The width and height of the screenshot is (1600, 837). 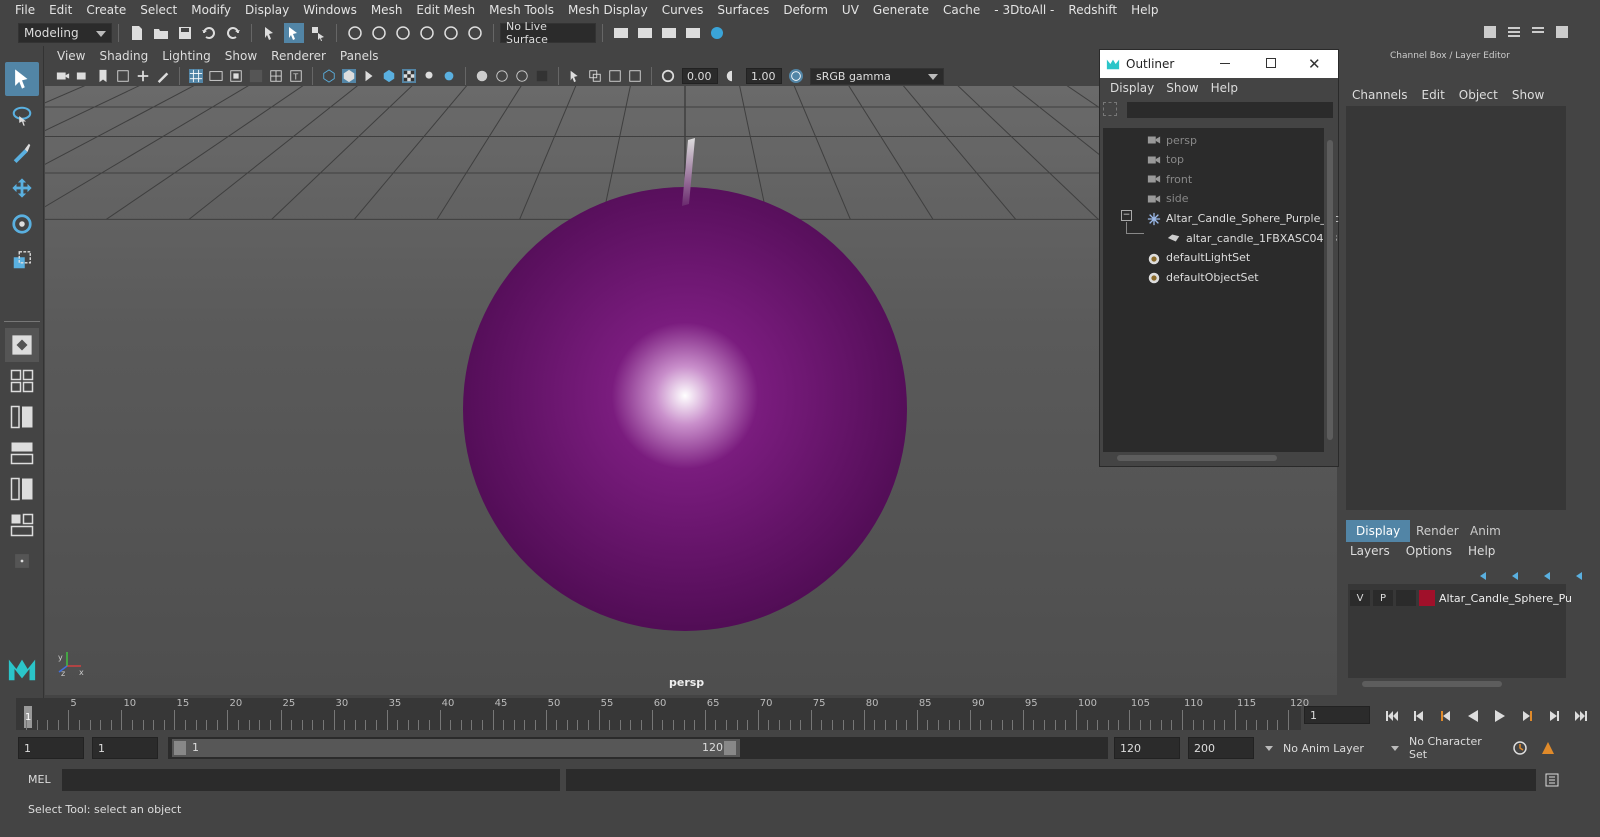 What do you see at coordinates (276, 76) in the screenshot?
I see `field-chart-icon` at bounding box center [276, 76].